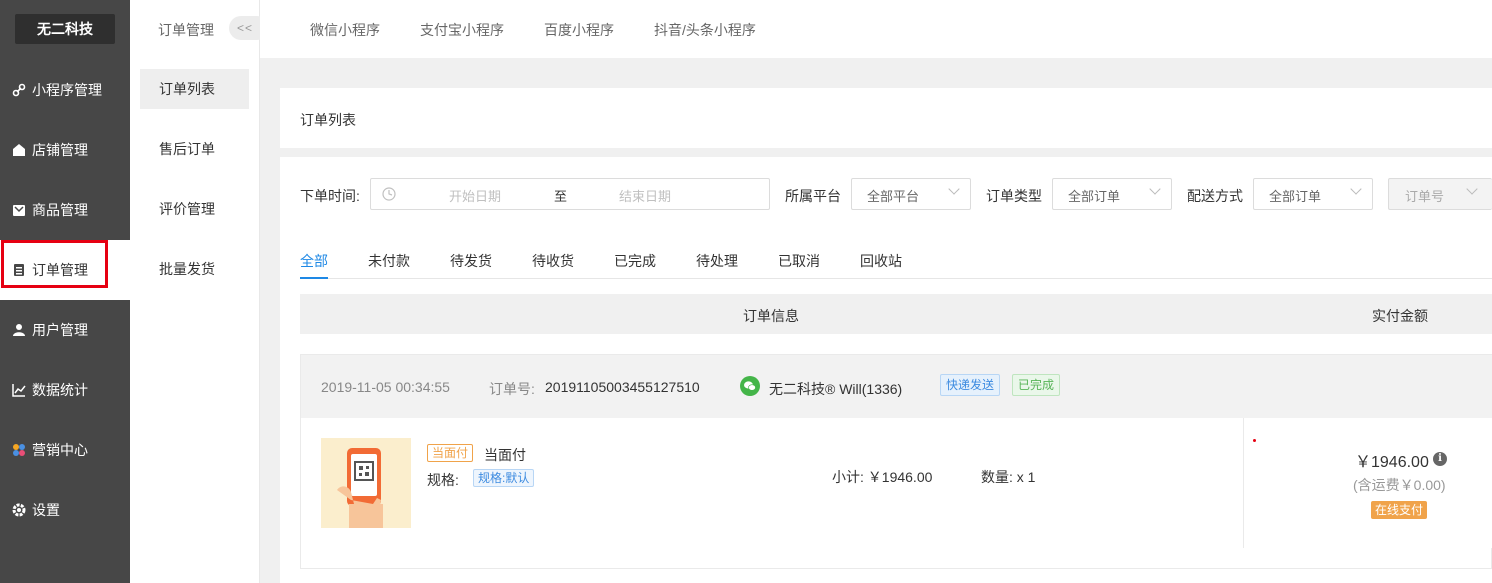 The image size is (1492, 583). Describe the element at coordinates (1425, 196) in the screenshot. I see `order-number-value: 订单号` at that location.